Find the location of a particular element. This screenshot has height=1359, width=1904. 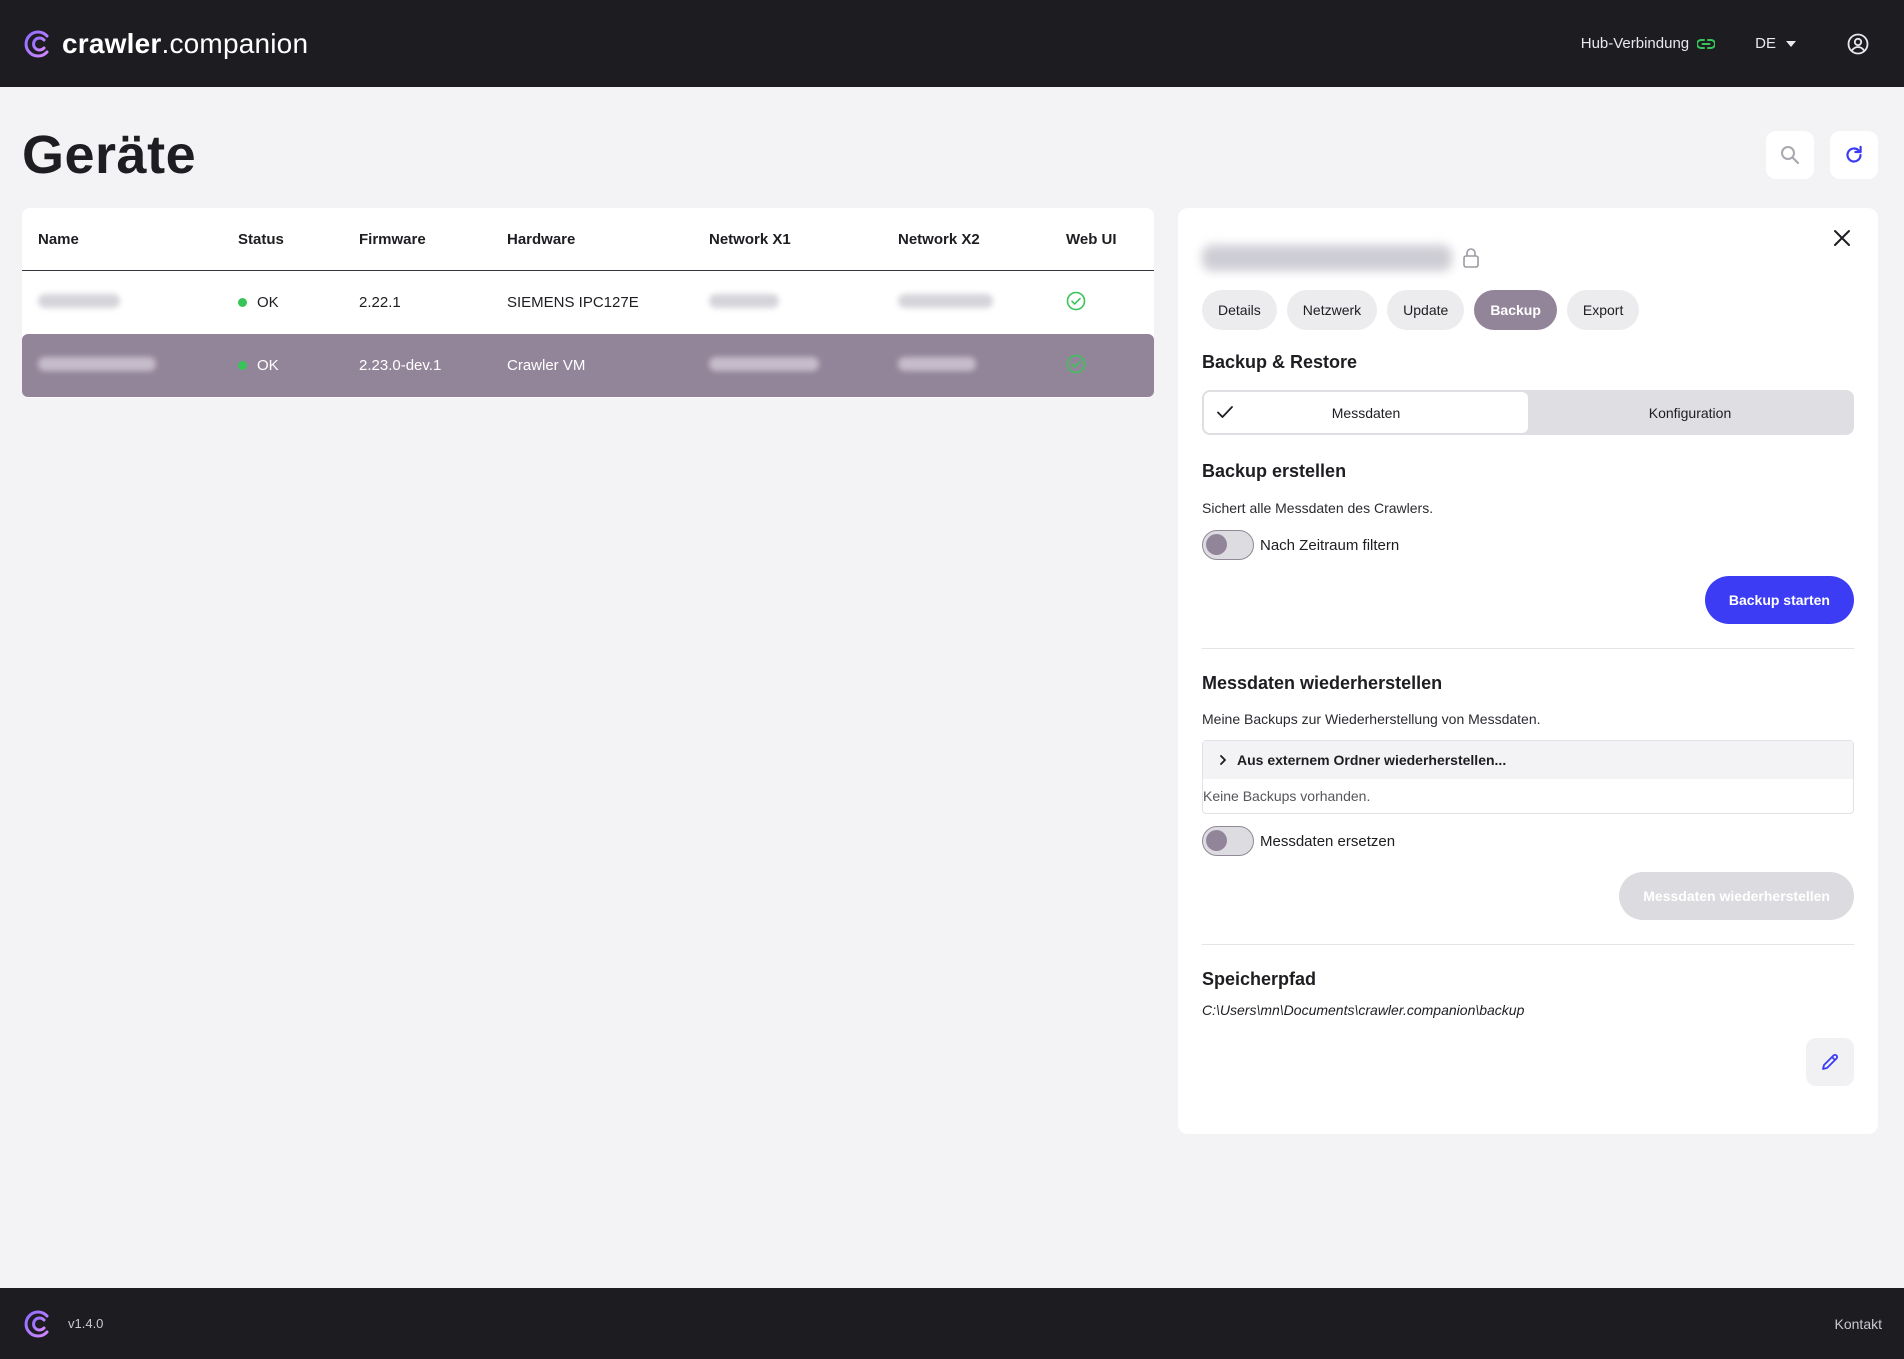

filter-by-period-toggle is located at coordinates (1228, 545).